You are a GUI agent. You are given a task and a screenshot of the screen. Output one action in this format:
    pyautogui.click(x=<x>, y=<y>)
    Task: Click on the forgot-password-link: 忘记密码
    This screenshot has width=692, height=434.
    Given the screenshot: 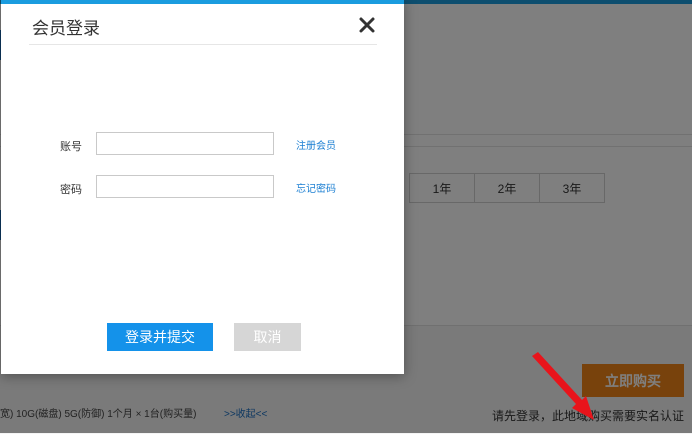 What is the action you would take?
    pyautogui.click(x=316, y=187)
    